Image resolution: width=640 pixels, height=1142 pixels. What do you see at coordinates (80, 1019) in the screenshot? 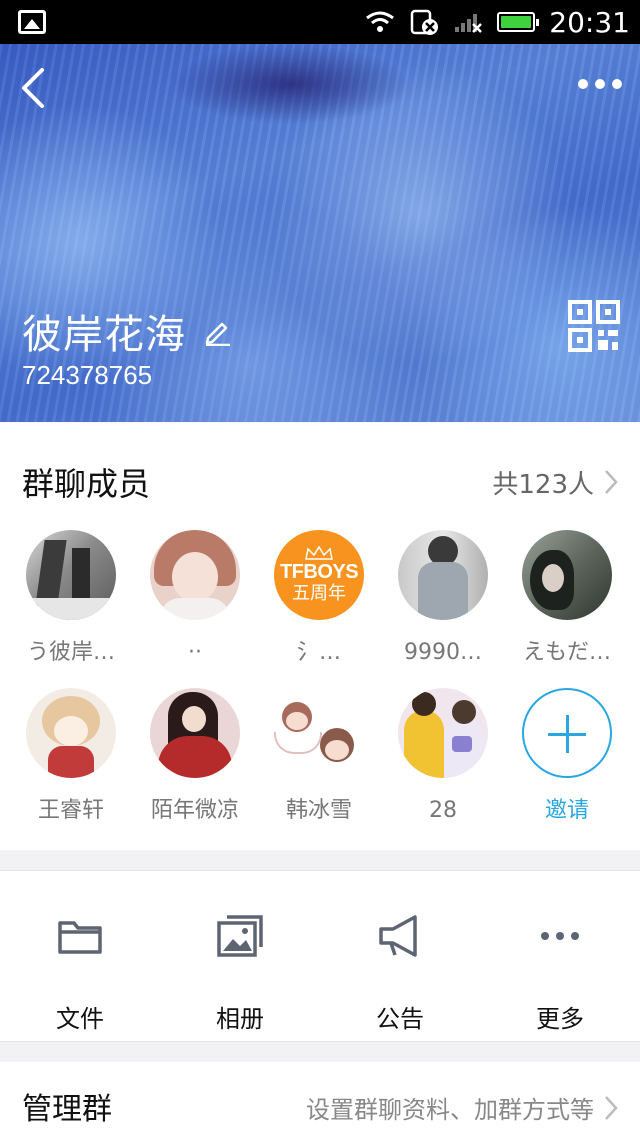
I see `action-label: 文件` at bounding box center [80, 1019].